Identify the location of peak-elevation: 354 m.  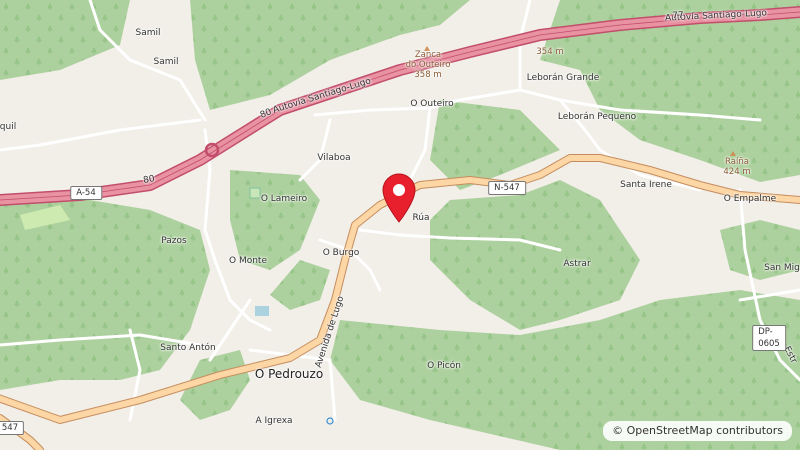
(550, 52).